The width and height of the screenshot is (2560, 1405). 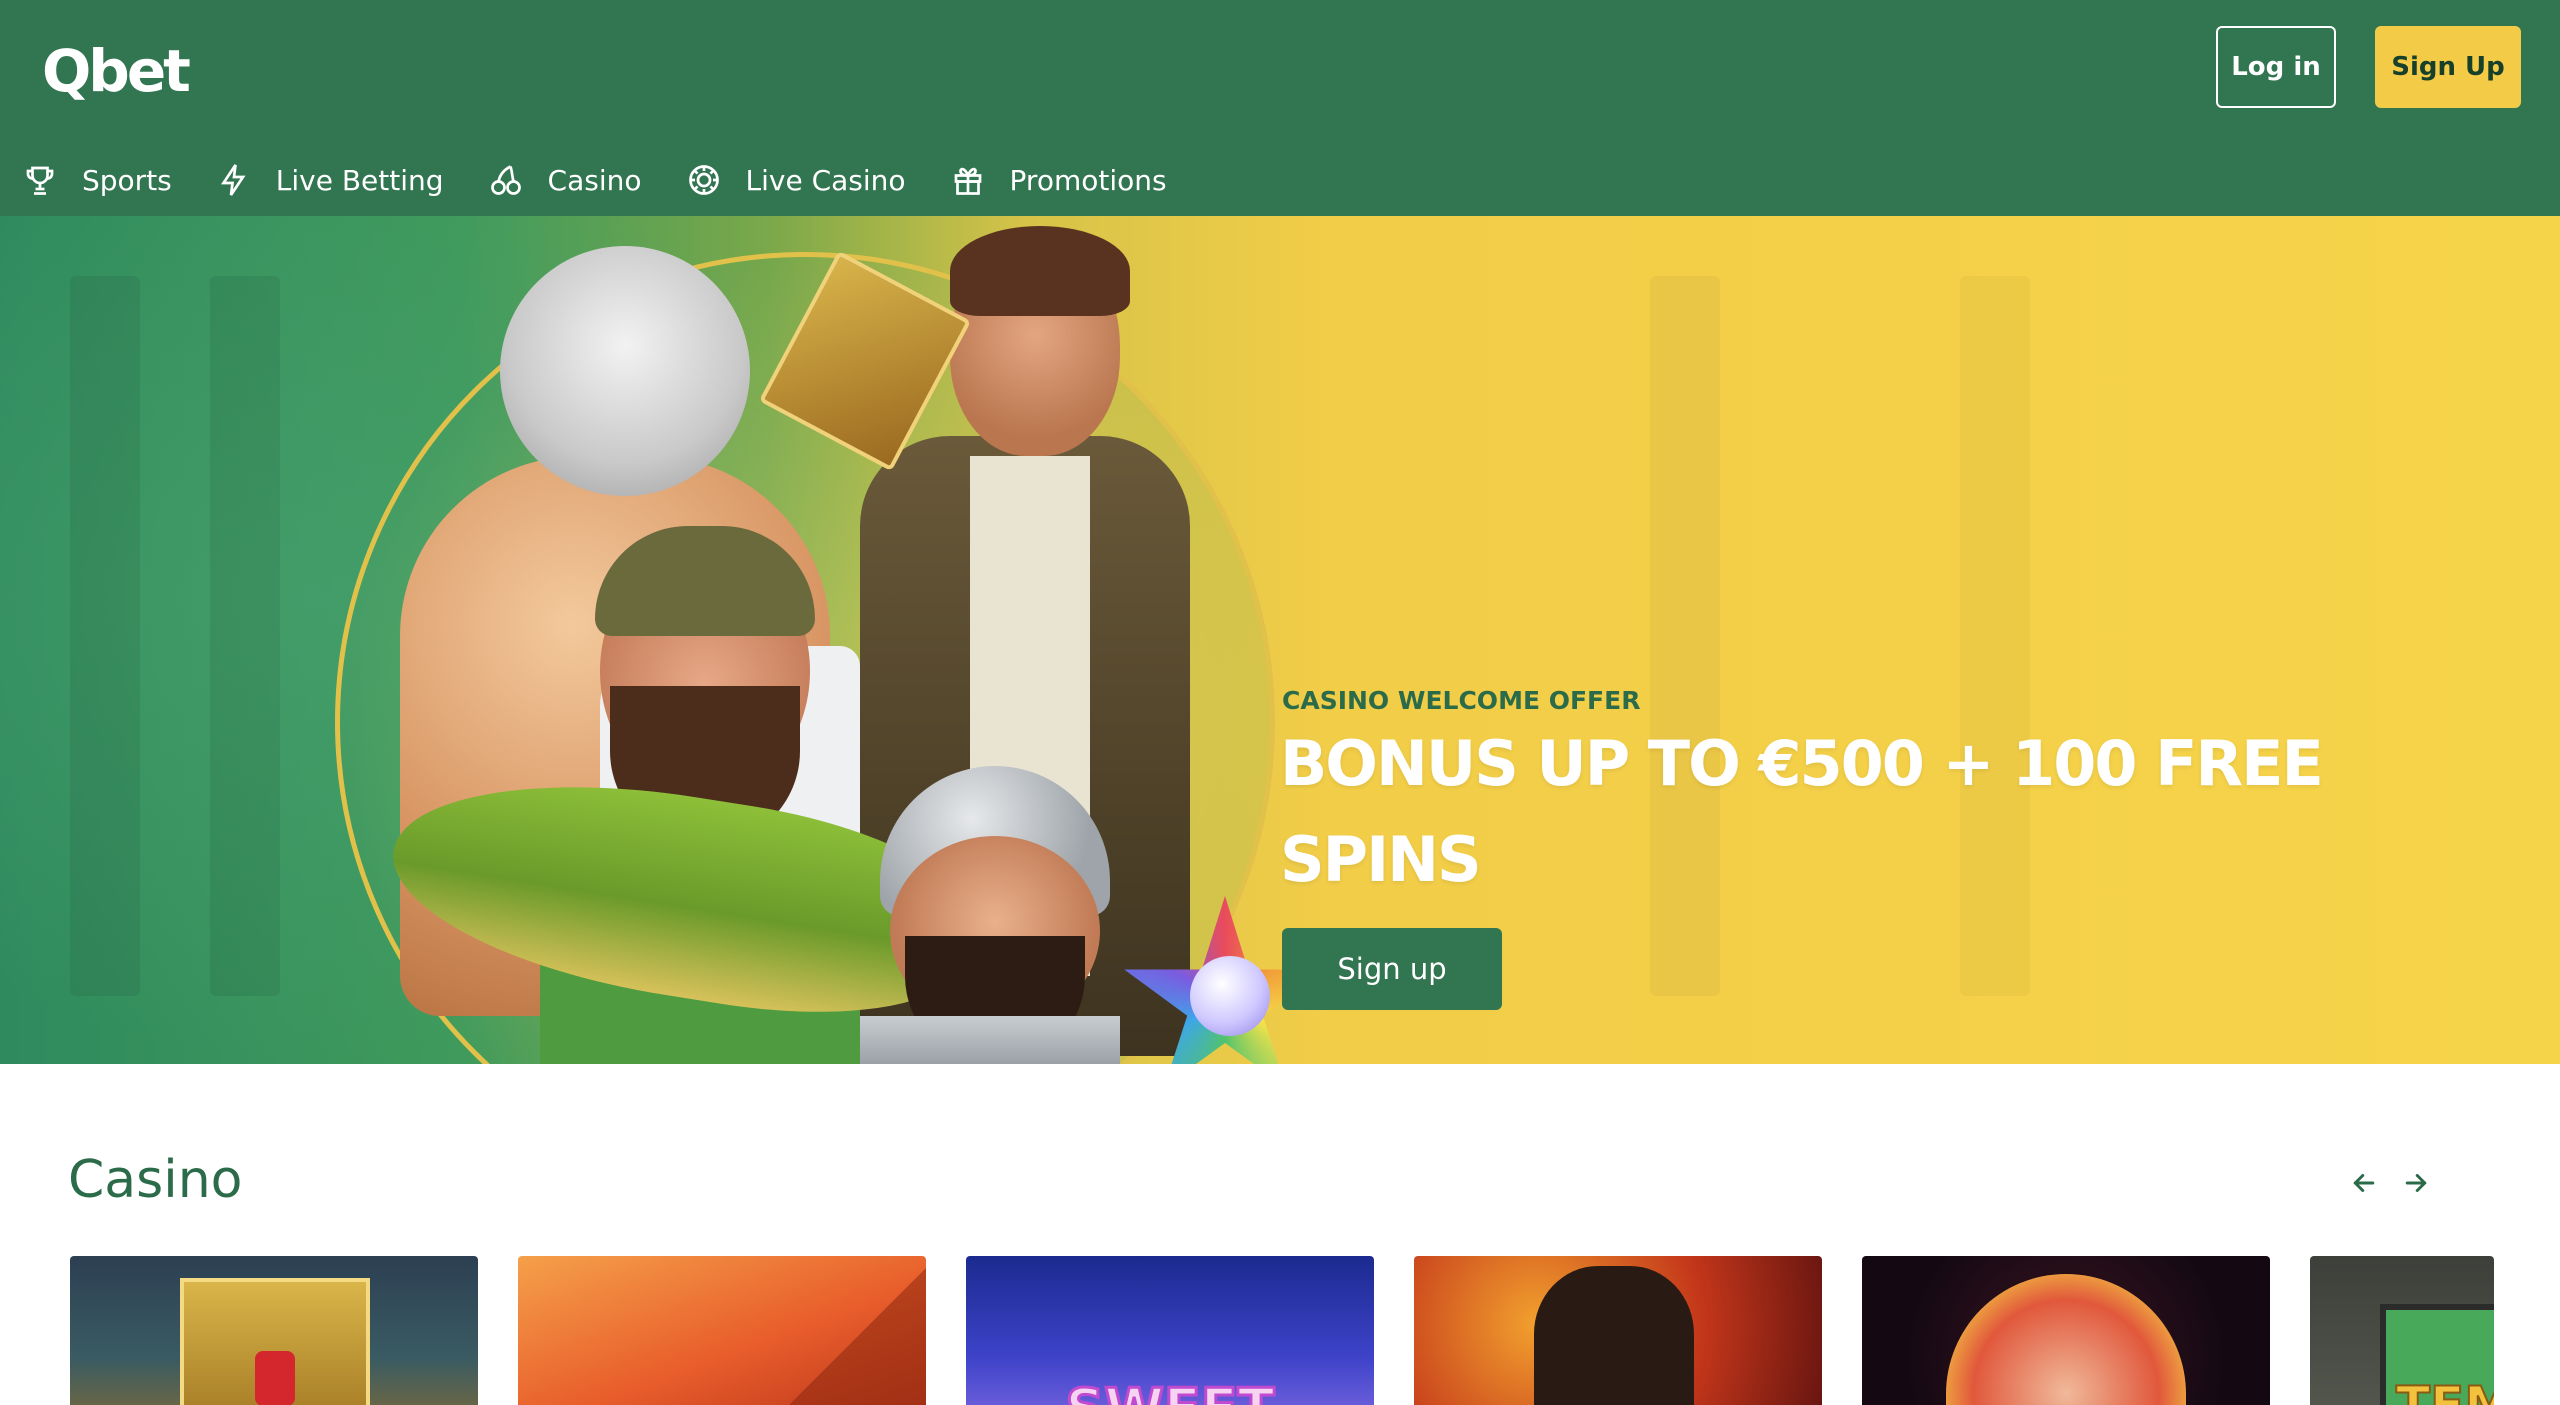 What do you see at coordinates (967, 181) in the screenshot?
I see `gift-icon` at bounding box center [967, 181].